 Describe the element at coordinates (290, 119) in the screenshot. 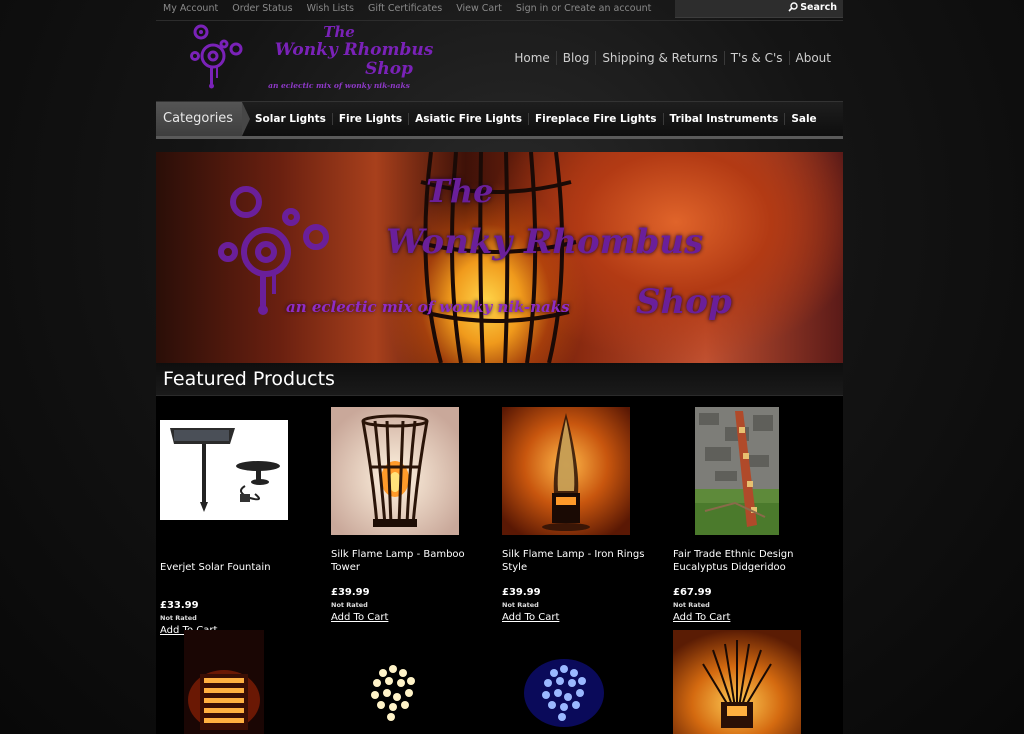

I see `category-solar-lights: Solar Lights` at that location.